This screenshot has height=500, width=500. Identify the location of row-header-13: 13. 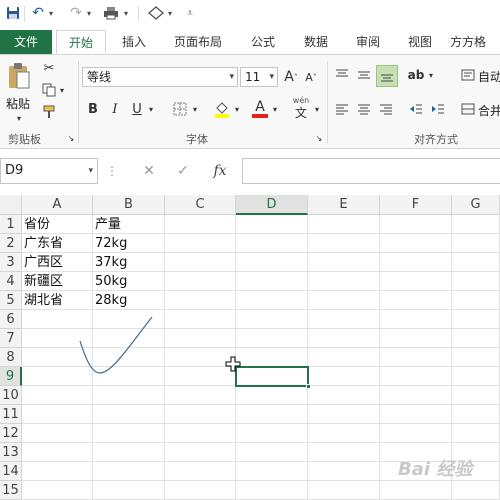
(11, 452).